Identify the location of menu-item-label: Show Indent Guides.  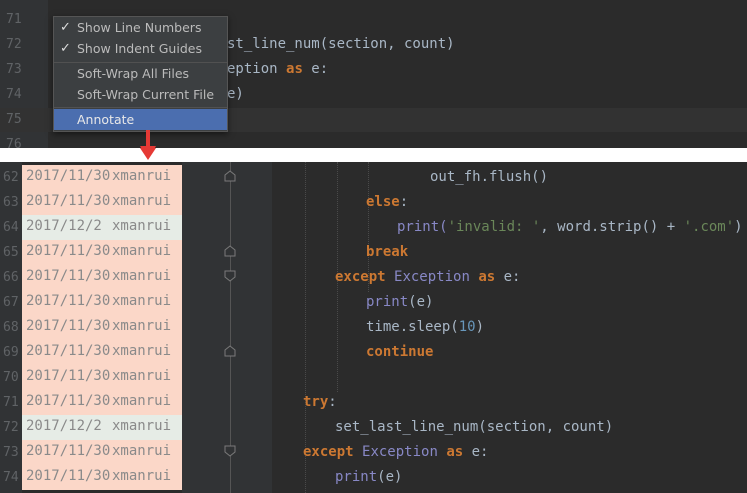
(139, 48).